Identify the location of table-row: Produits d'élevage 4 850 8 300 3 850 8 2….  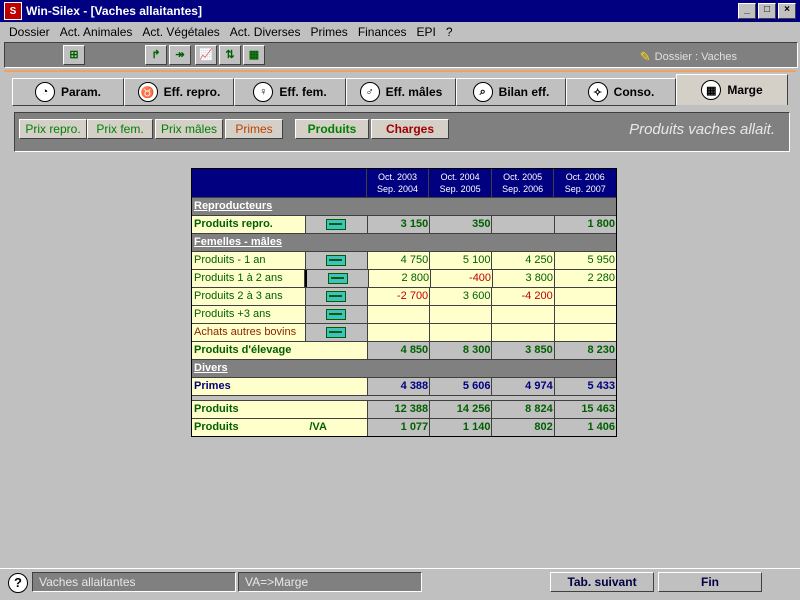
(404, 351).